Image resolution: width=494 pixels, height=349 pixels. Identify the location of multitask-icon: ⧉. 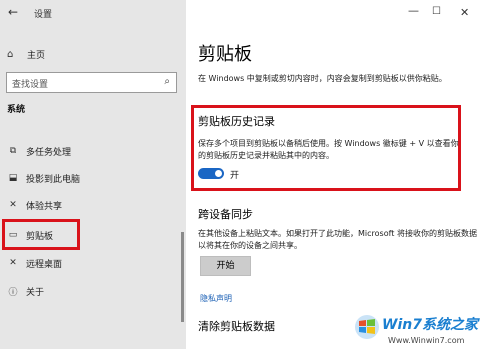
(13, 151).